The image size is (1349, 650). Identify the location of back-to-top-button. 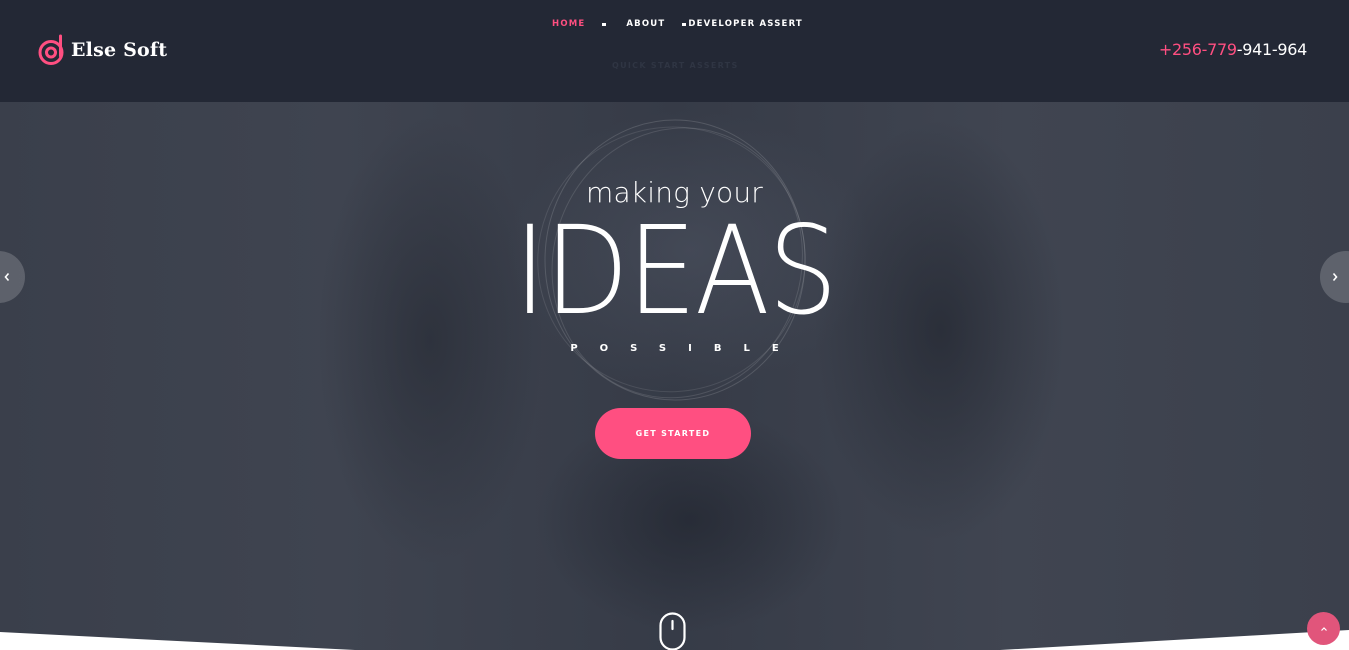
(1323, 628).